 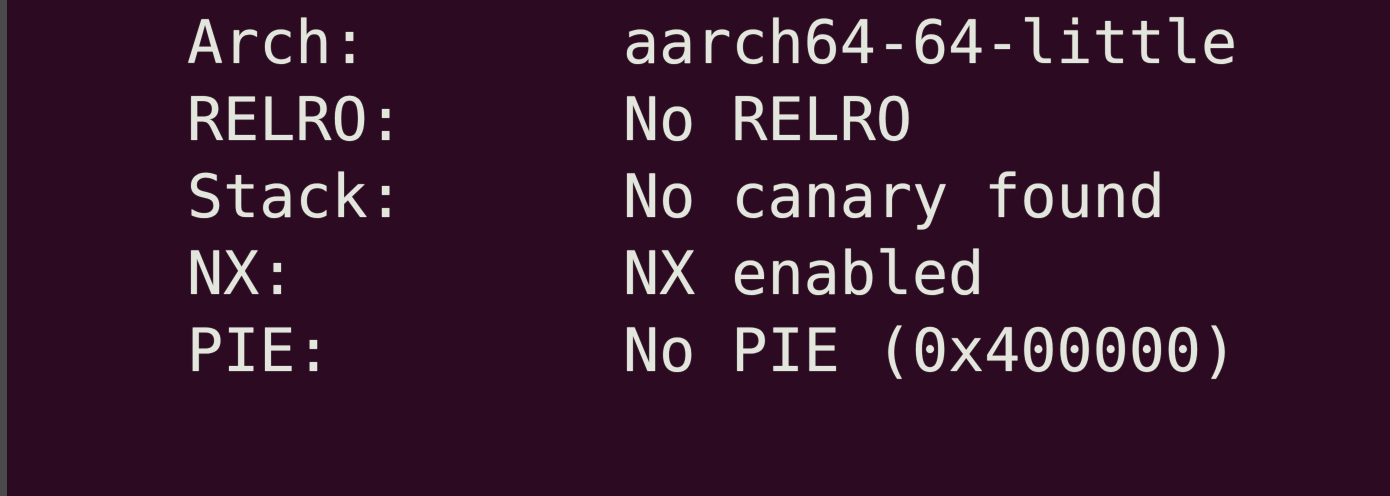 What do you see at coordinates (241, 273) in the screenshot?
I see `nx-label: NX:` at bounding box center [241, 273].